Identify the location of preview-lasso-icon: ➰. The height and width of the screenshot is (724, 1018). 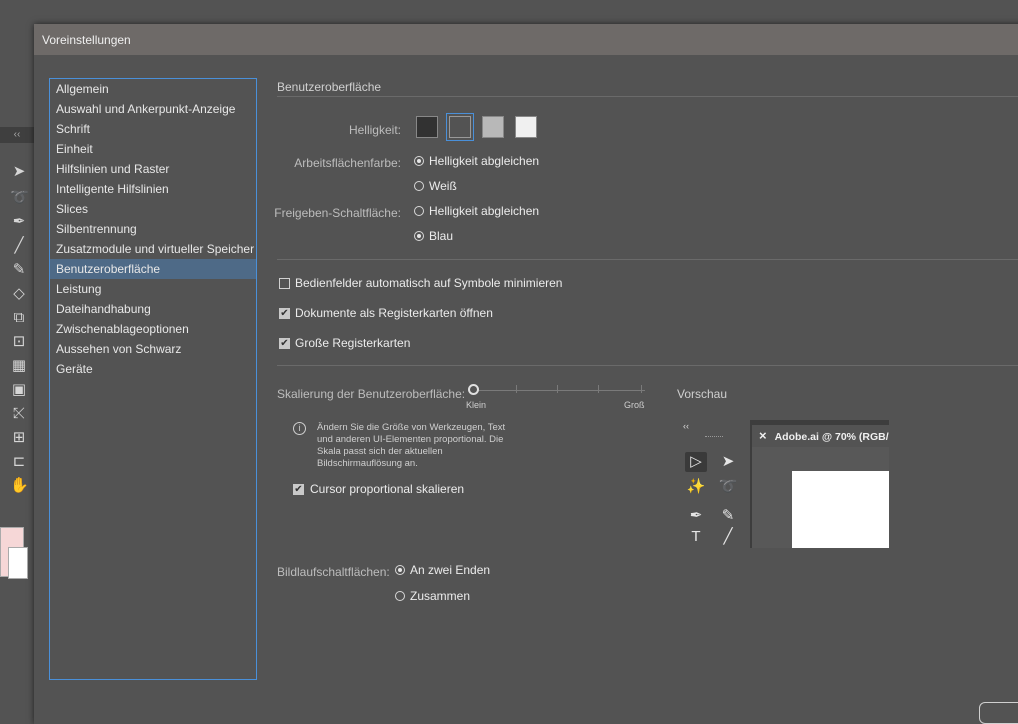
(728, 486).